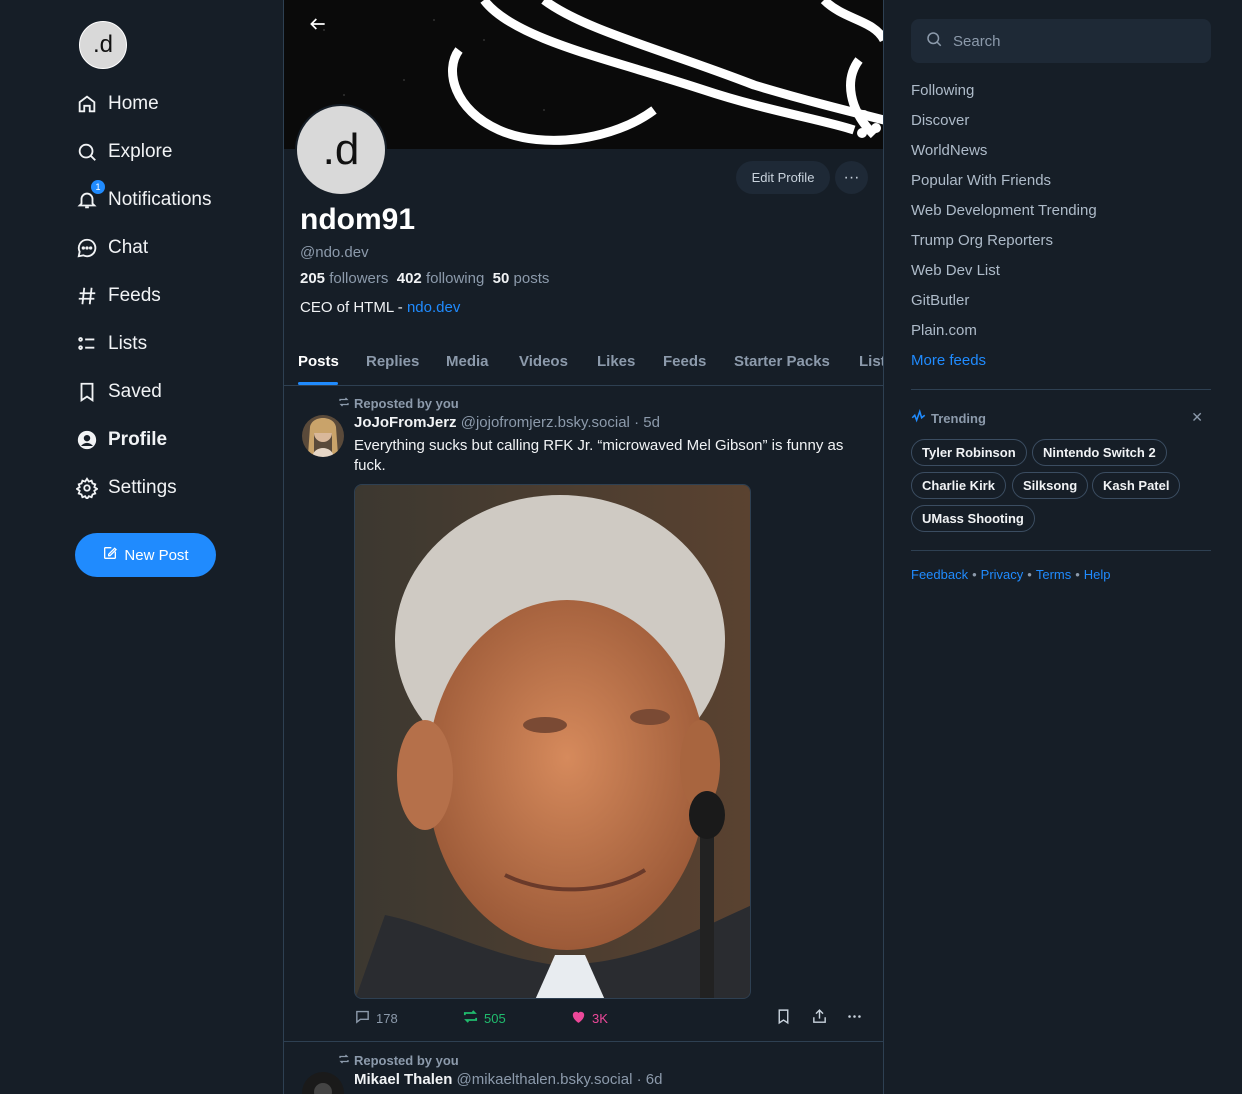  Describe the element at coordinates (87, 488) in the screenshot. I see `gear-icon` at that location.